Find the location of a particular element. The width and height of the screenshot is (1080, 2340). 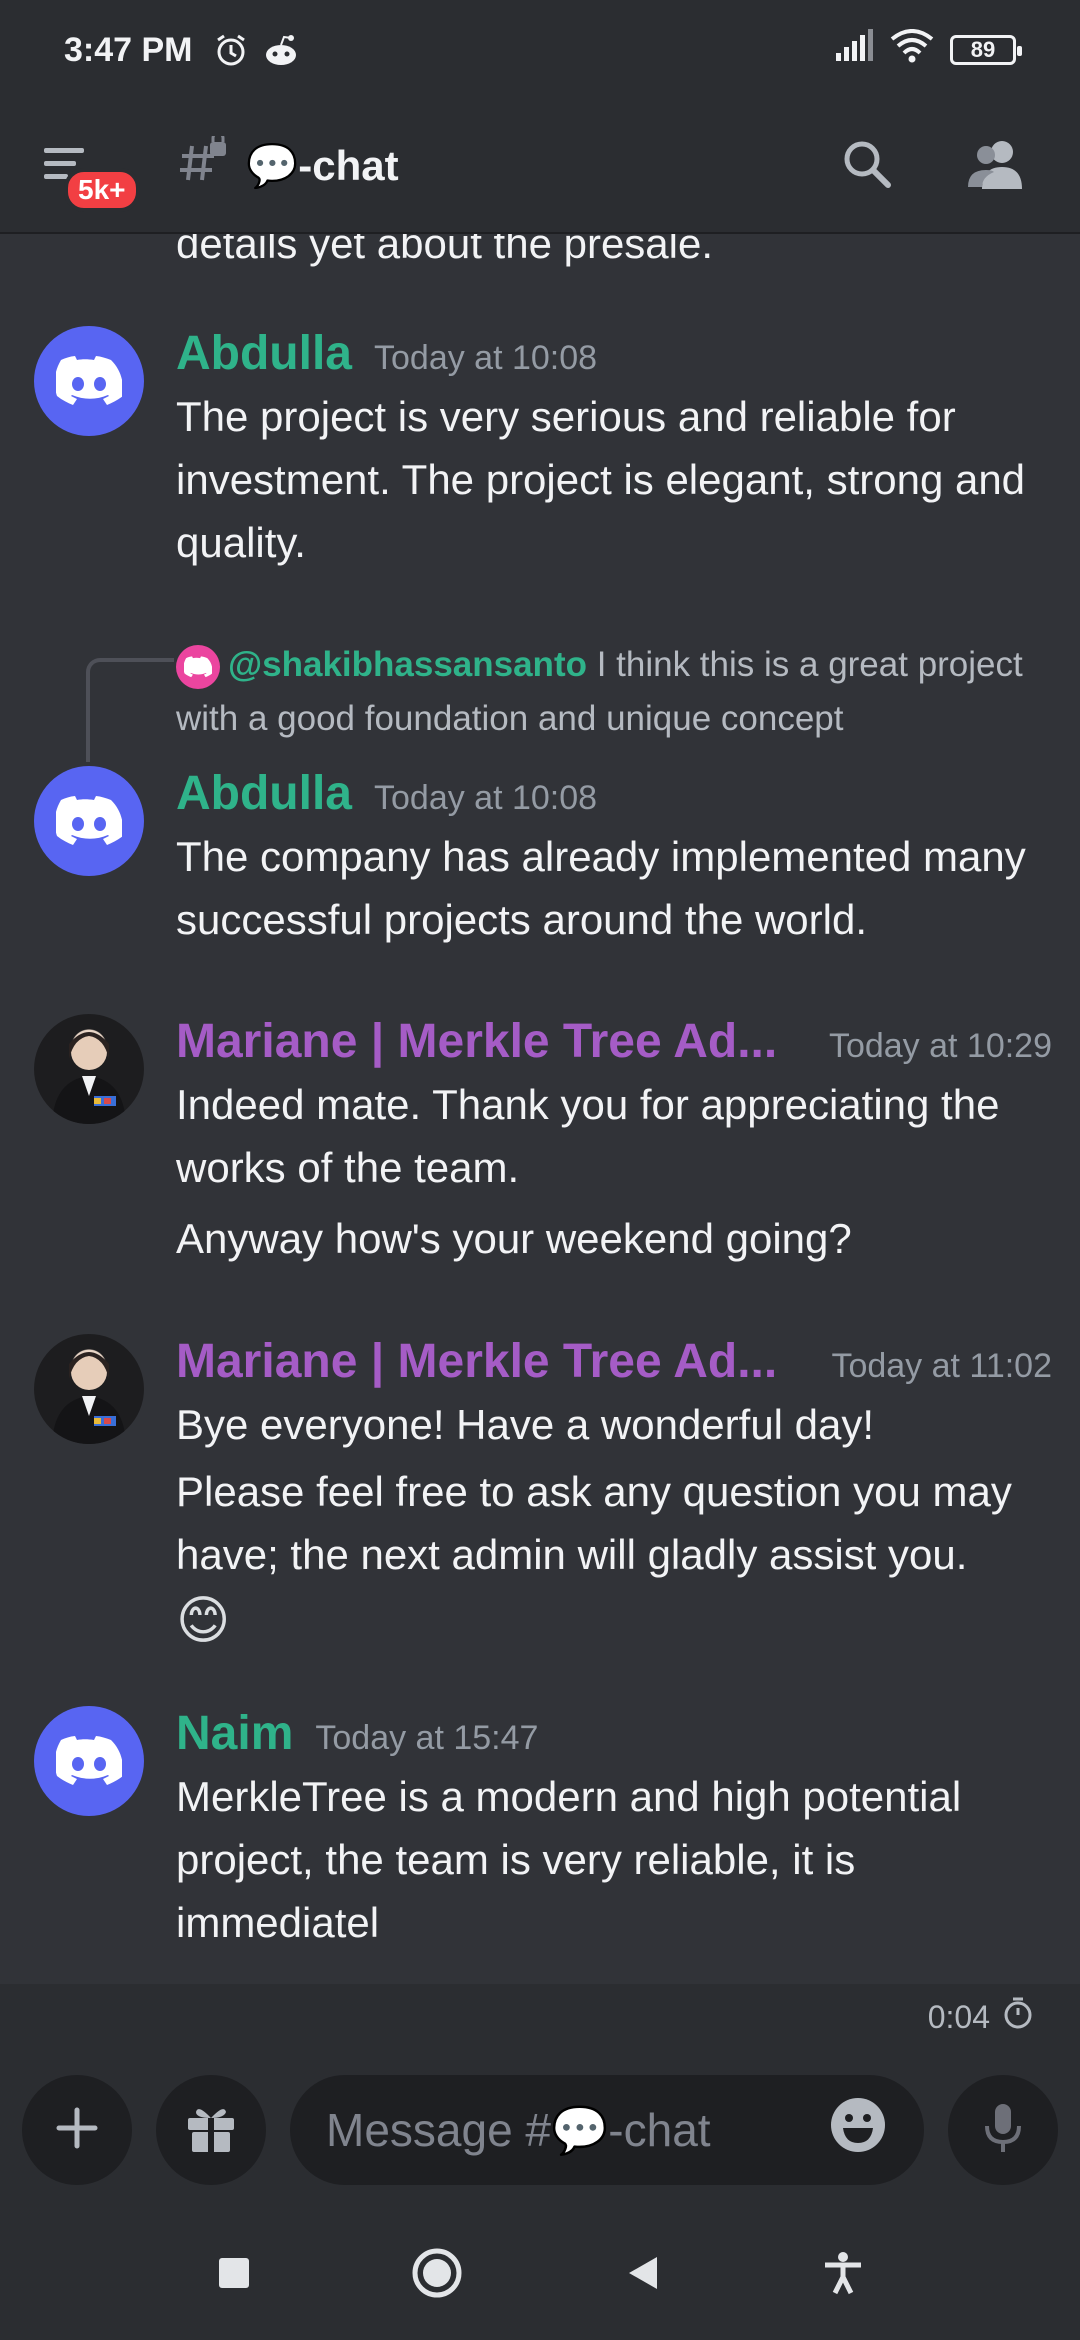

channel-header: 5k+ 💬-chat is located at coordinates (540, 167).